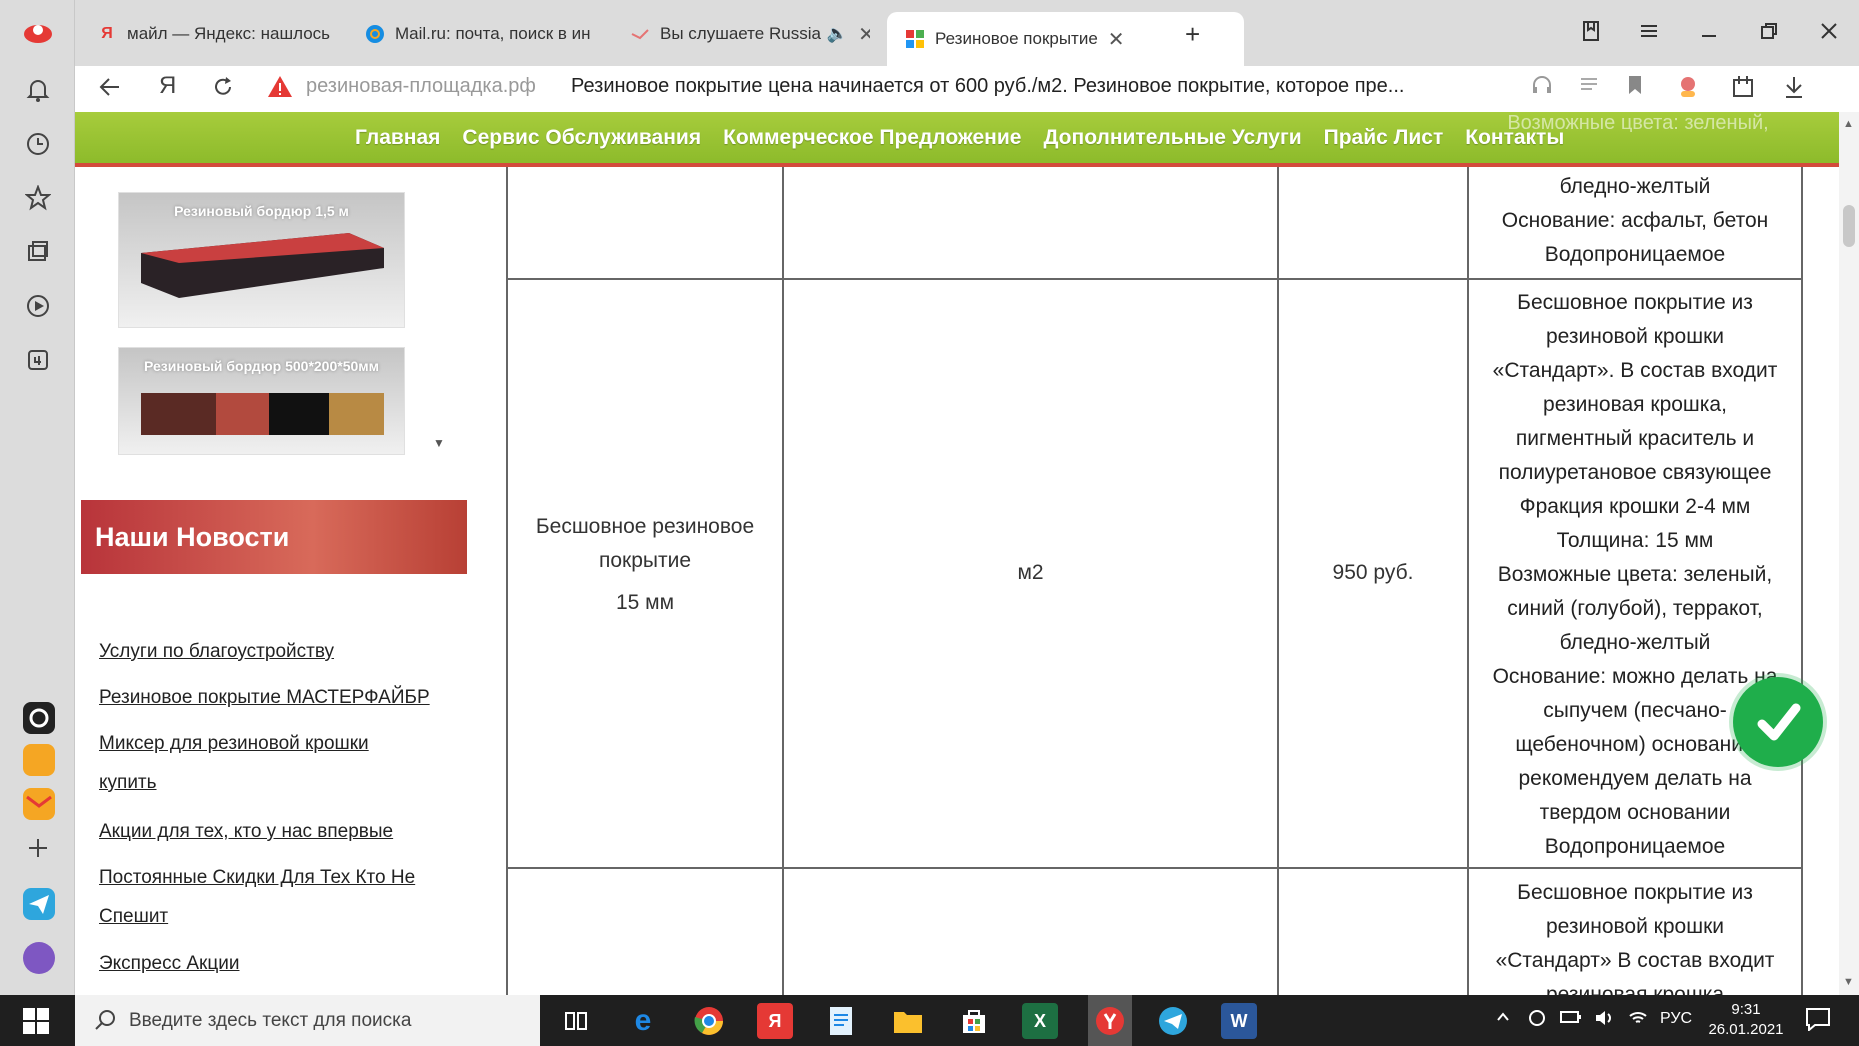 This screenshot has height=1046, width=1859. What do you see at coordinates (1239, 1021) in the screenshot?
I see `word-icon: W` at bounding box center [1239, 1021].